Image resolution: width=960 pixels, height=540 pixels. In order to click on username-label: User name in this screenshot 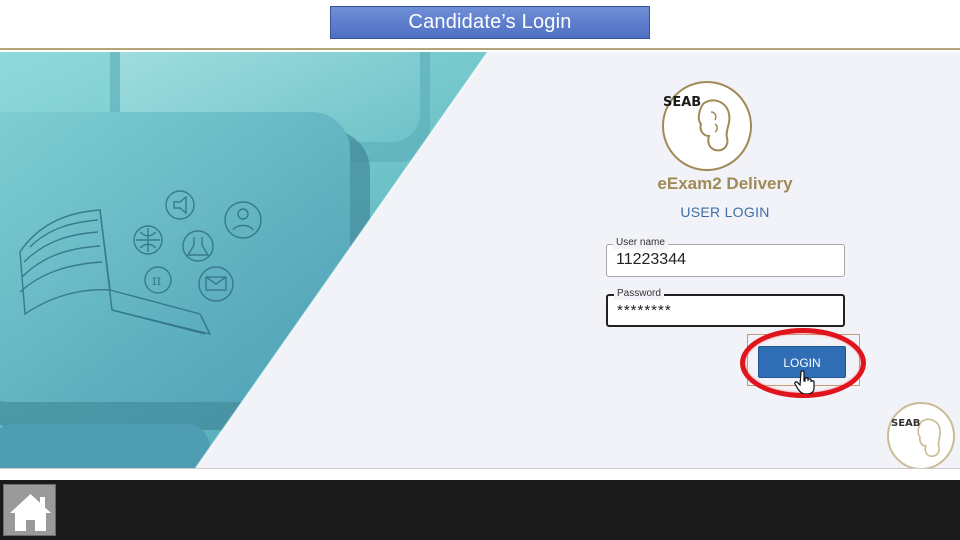, I will do `click(640, 243)`.